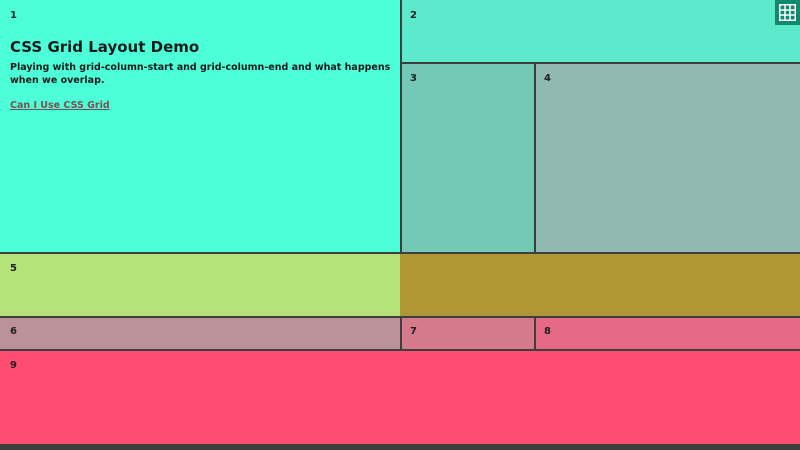 The height and width of the screenshot is (450, 800). I want to click on cell-number: 6, so click(13, 331).